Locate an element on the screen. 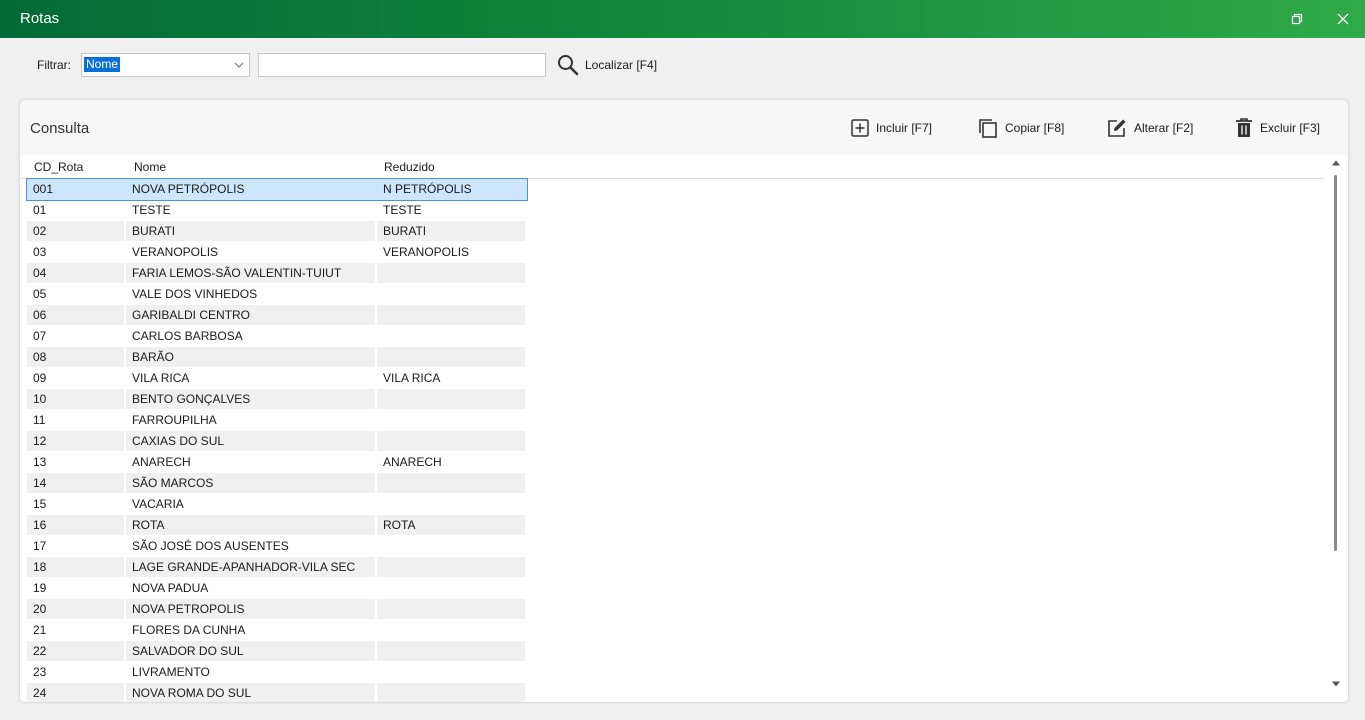 This screenshot has width=1365, height=720. cell-reduzido: ANARECH is located at coordinates (412, 462).